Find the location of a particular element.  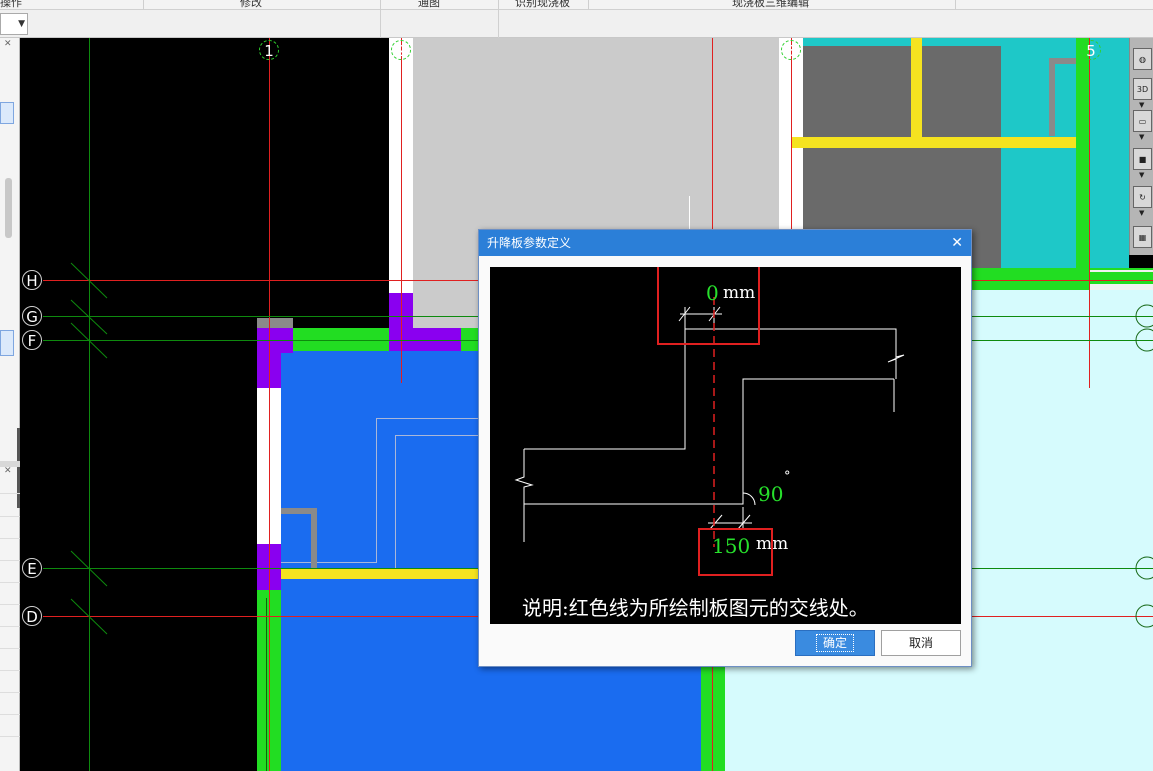

toolbar-item-slab-3d-edit: 现浇板三维编辑 is located at coordinates (770, 4).